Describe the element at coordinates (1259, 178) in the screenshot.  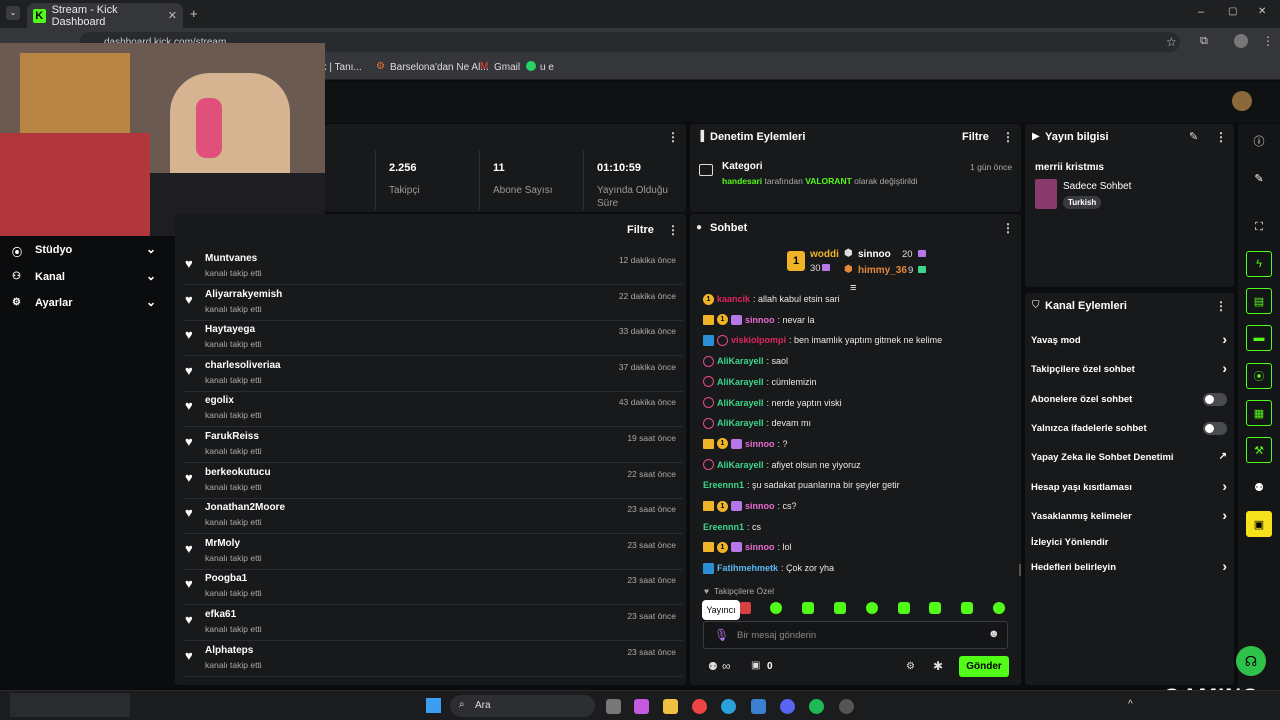
I see `pencil-icon: ✎` at that location.